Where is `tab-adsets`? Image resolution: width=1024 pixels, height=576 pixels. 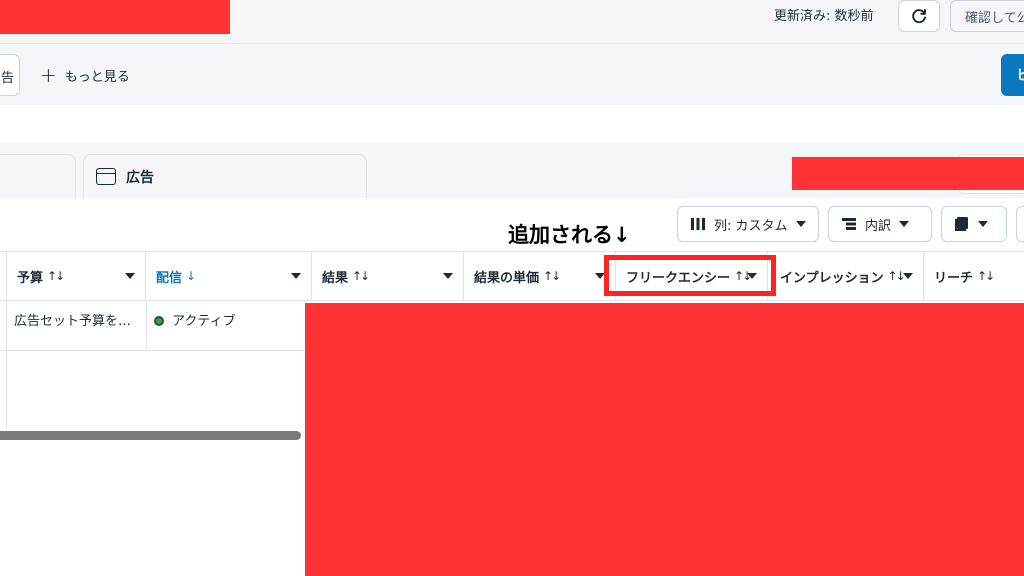 tab-adsets is located at coordinates (38, 176).